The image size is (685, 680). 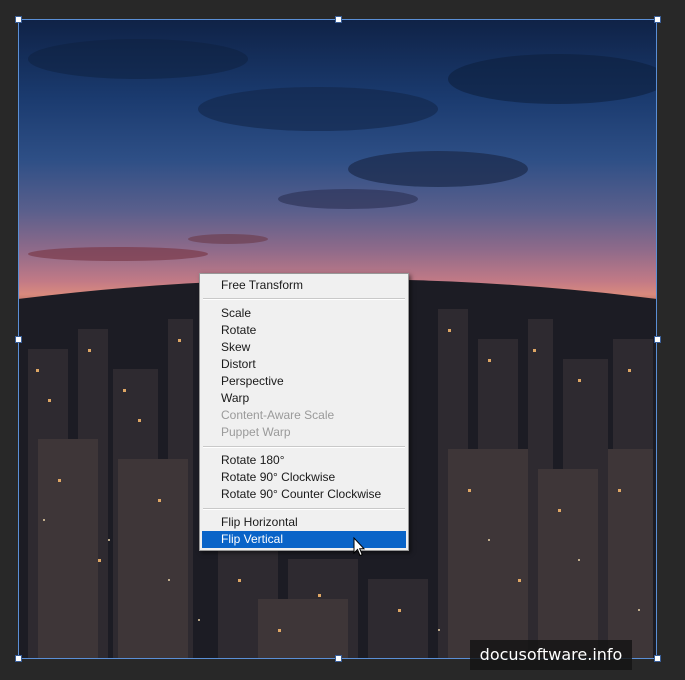 What do you see at coordinates (304, 460) in the screenshot?
I see `menu-item-rotate-180: Rotate 180°` at bounding box center [304, 460].